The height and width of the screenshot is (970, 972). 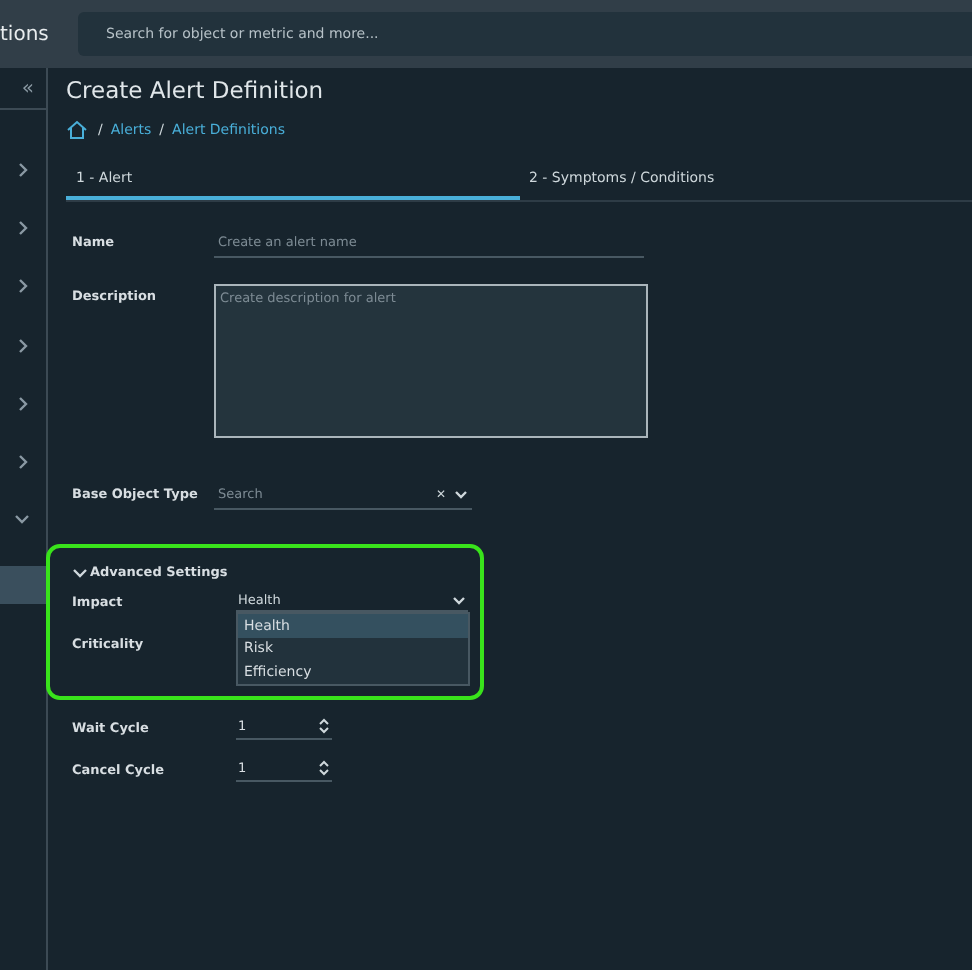 I want to click on app-title: tions, so click(x=25, y=34).